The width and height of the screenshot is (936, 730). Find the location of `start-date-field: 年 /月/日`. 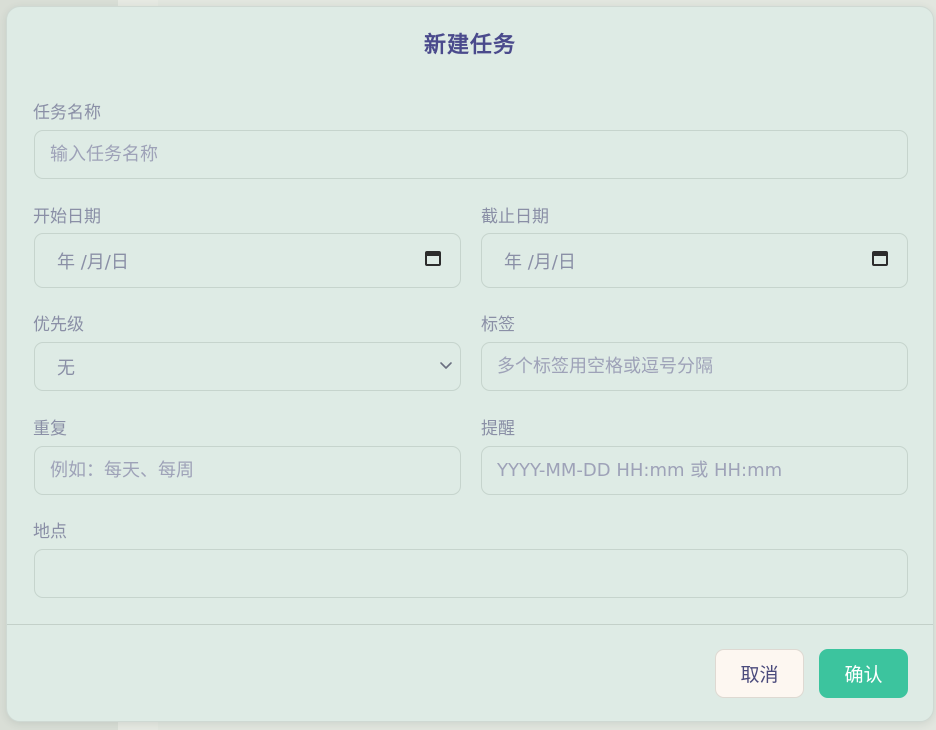

start-date-field: 年 /月/日 is located at coordinates (247, 260).